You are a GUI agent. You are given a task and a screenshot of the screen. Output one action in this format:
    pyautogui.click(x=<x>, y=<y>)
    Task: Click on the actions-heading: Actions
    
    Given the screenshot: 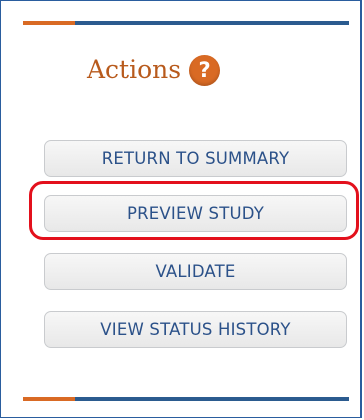 What is the action you would take?
    pyautogui.click(x=134, y=69)
    